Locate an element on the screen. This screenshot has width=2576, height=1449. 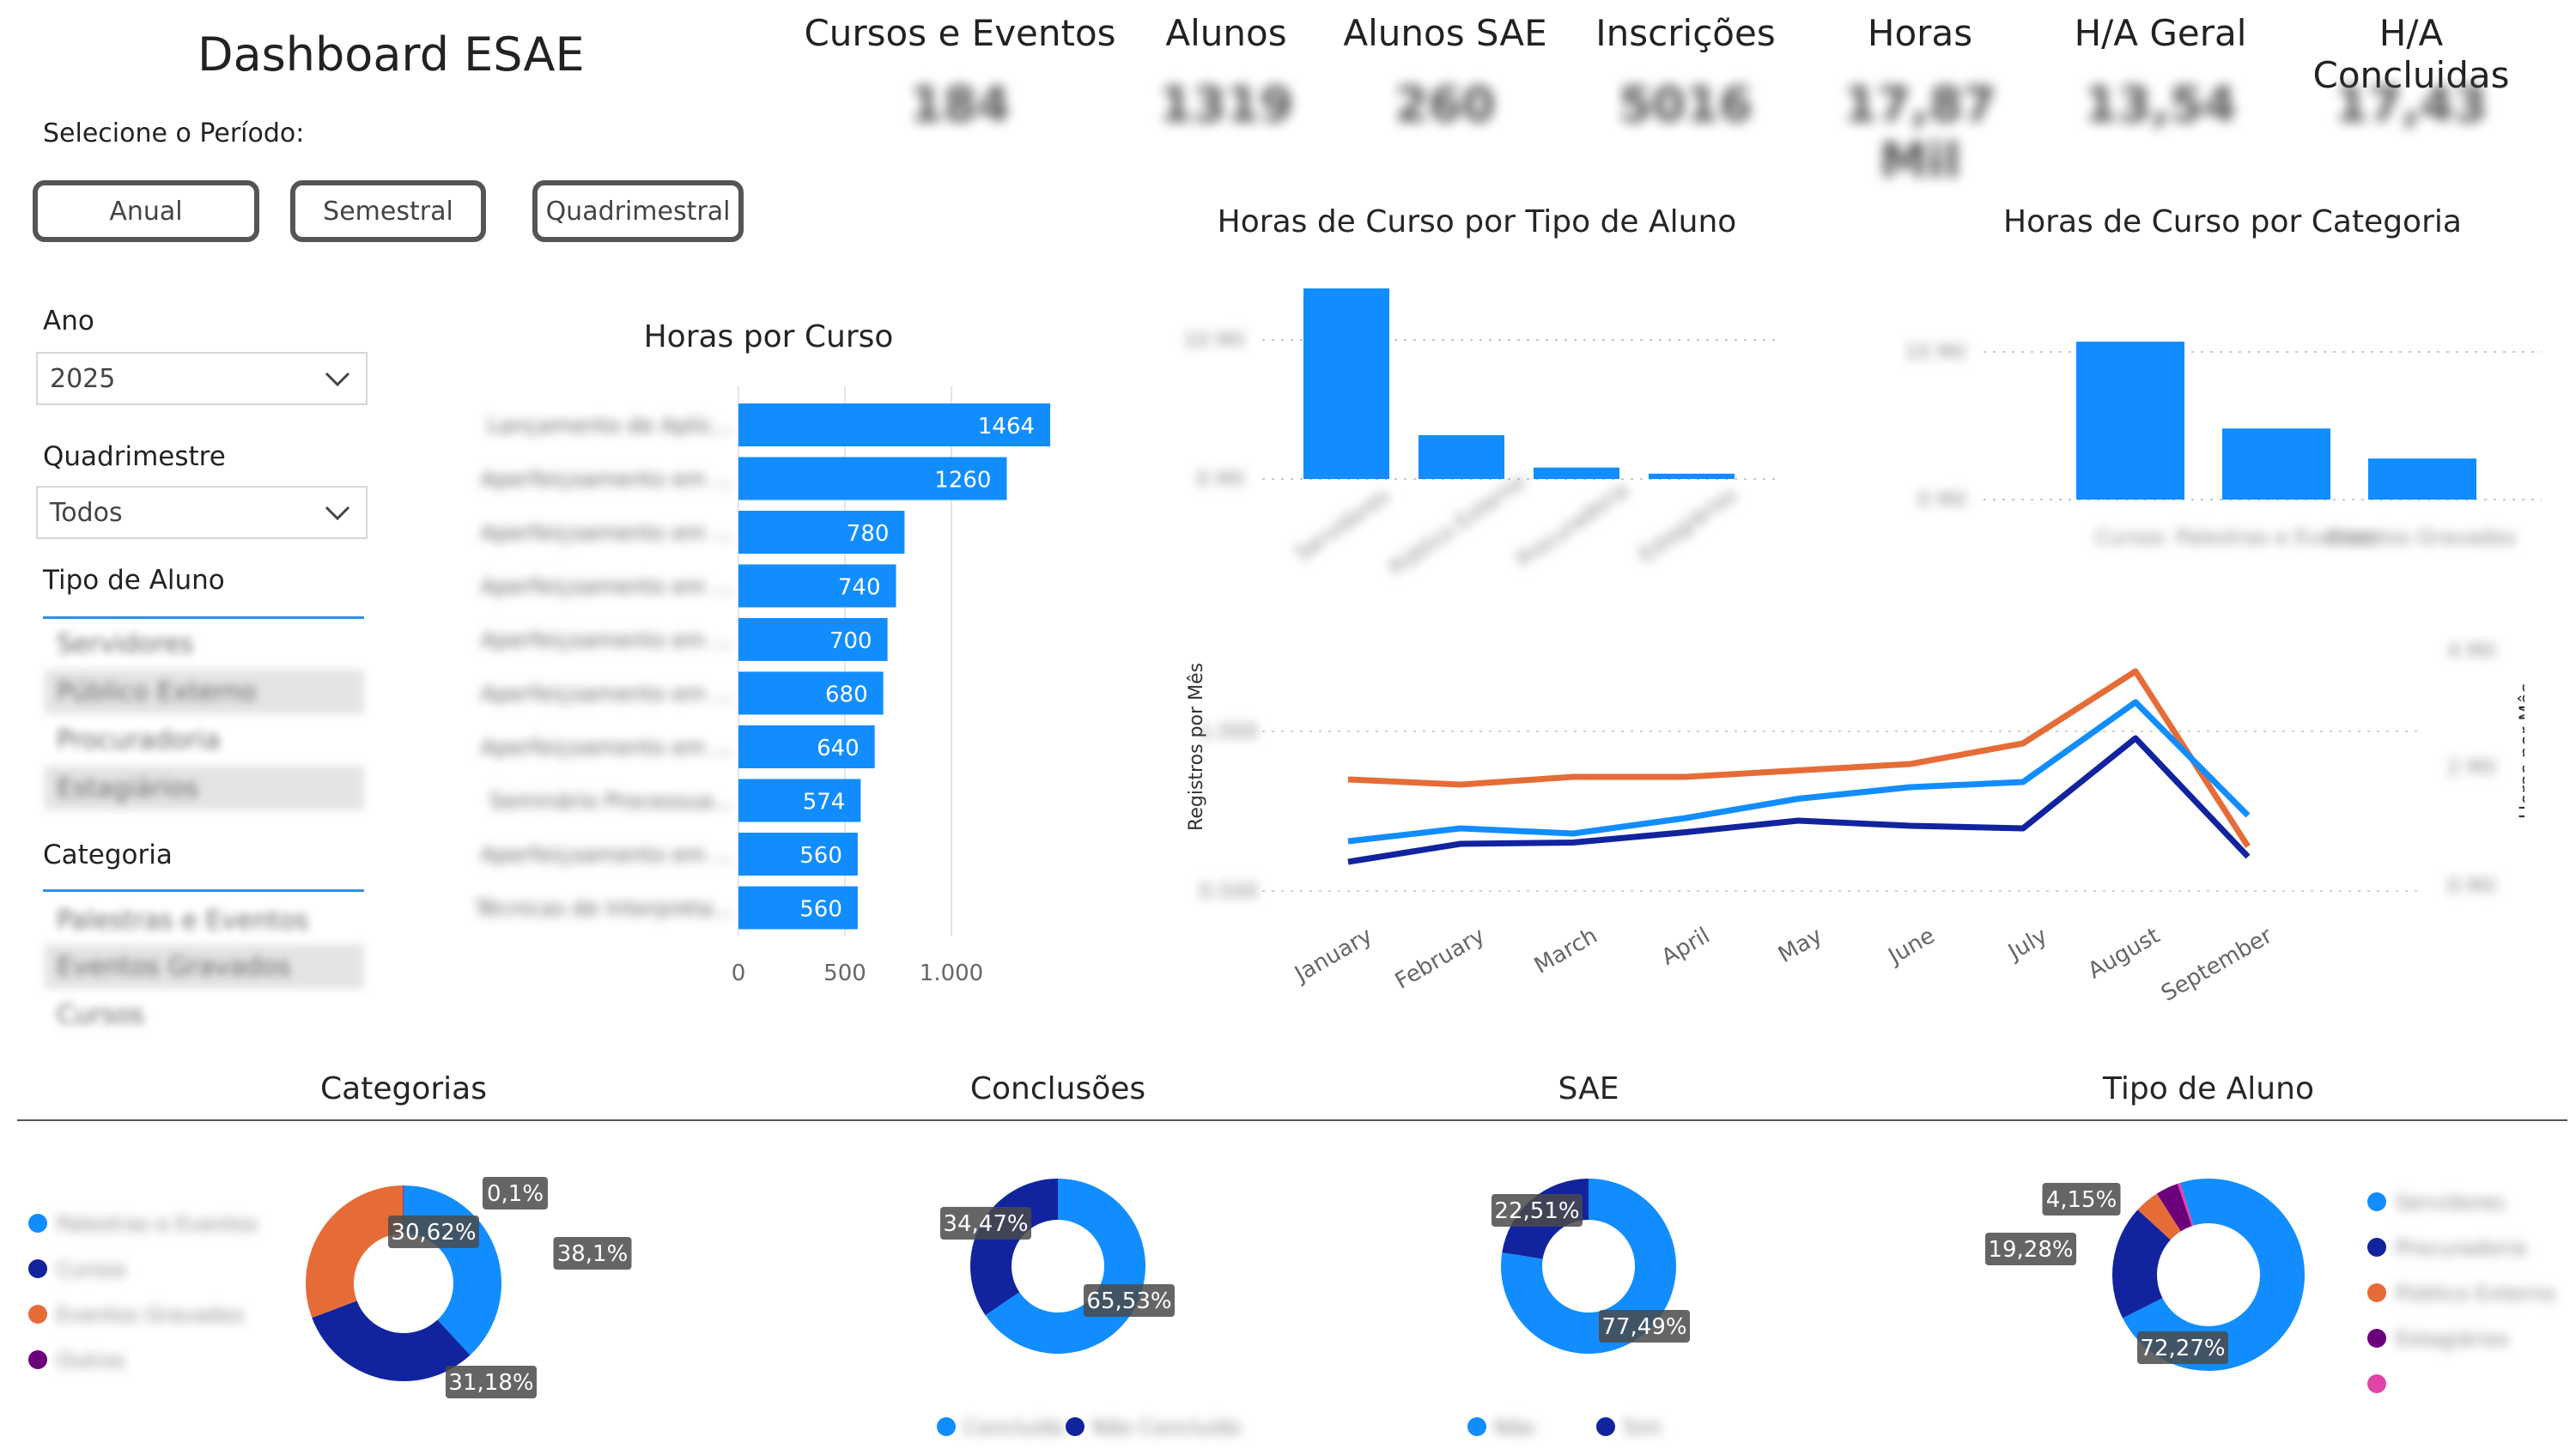
legend-label: Público Externo is located at coordinates (2475, 1294).